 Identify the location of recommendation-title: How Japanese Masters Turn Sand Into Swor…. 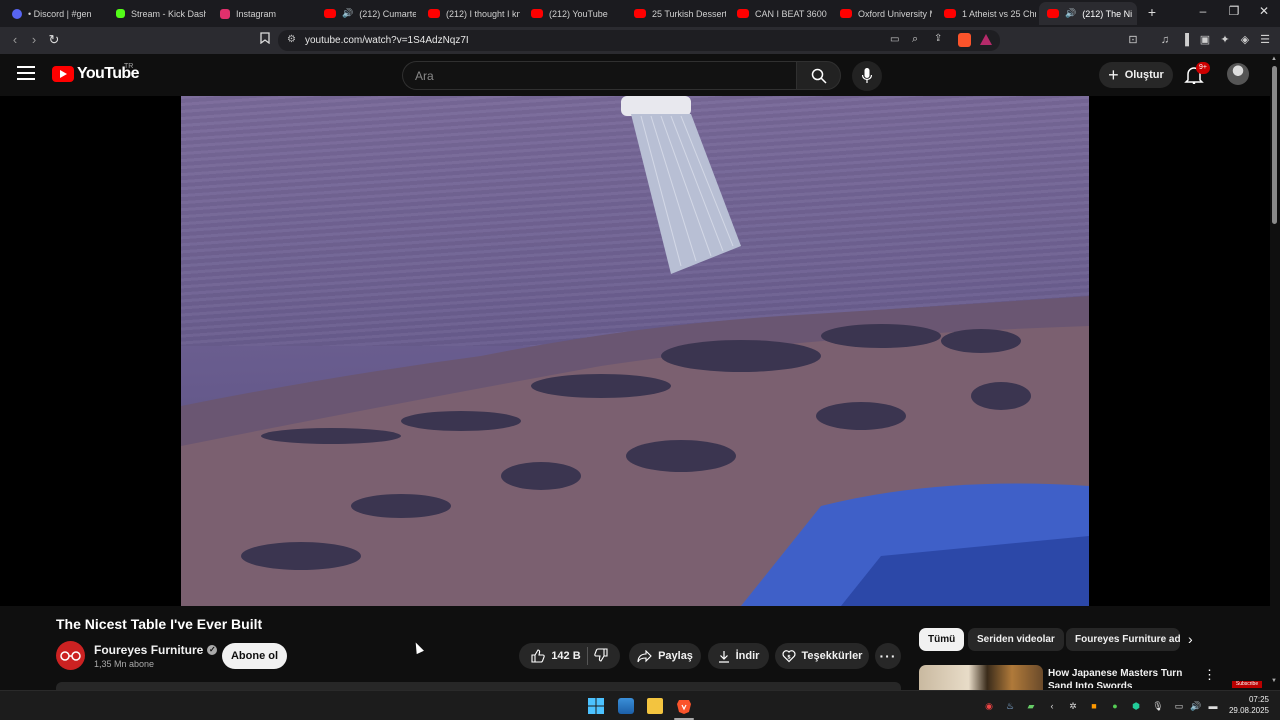
(1123, 677).